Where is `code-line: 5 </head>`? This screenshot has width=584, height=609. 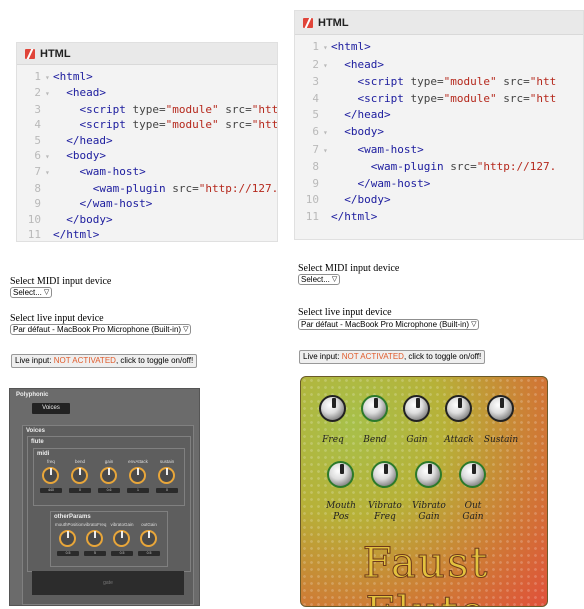
code-line: 5 </head> is located at coordinates (439, 115).